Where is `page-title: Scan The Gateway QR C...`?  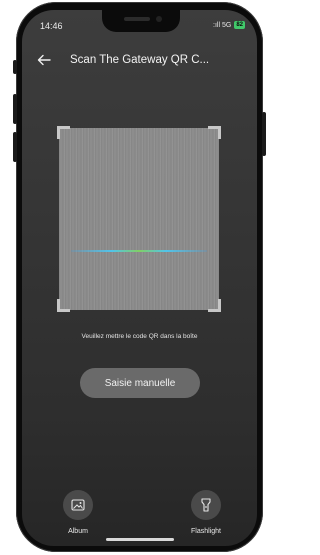
page-title: Scan The Gateway QR C... is located at coordinates (140, 60).